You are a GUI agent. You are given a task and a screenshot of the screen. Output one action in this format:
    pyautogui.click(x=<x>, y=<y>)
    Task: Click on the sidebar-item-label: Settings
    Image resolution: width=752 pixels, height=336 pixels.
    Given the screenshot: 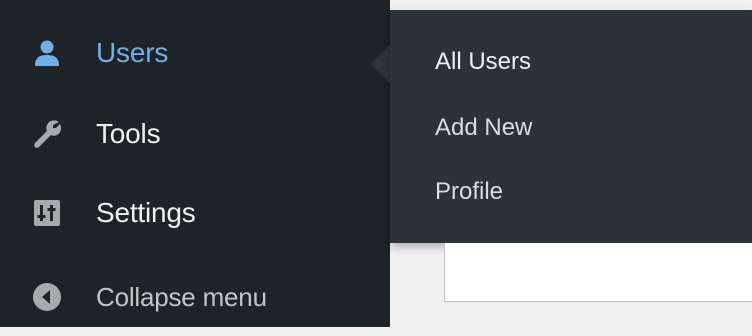 What is the action you would take?
    pyautogui.click(x=146, y=212)
    